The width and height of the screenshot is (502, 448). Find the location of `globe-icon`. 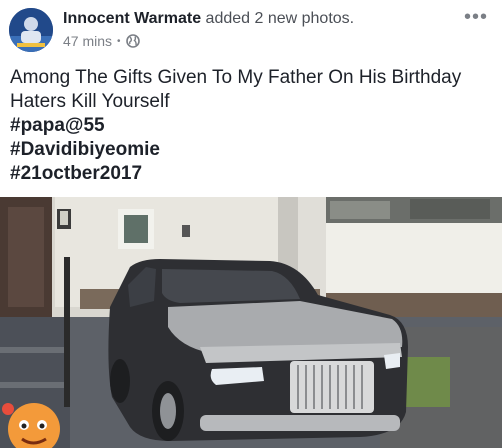

globe-icon is located at coordinates (132, 41).